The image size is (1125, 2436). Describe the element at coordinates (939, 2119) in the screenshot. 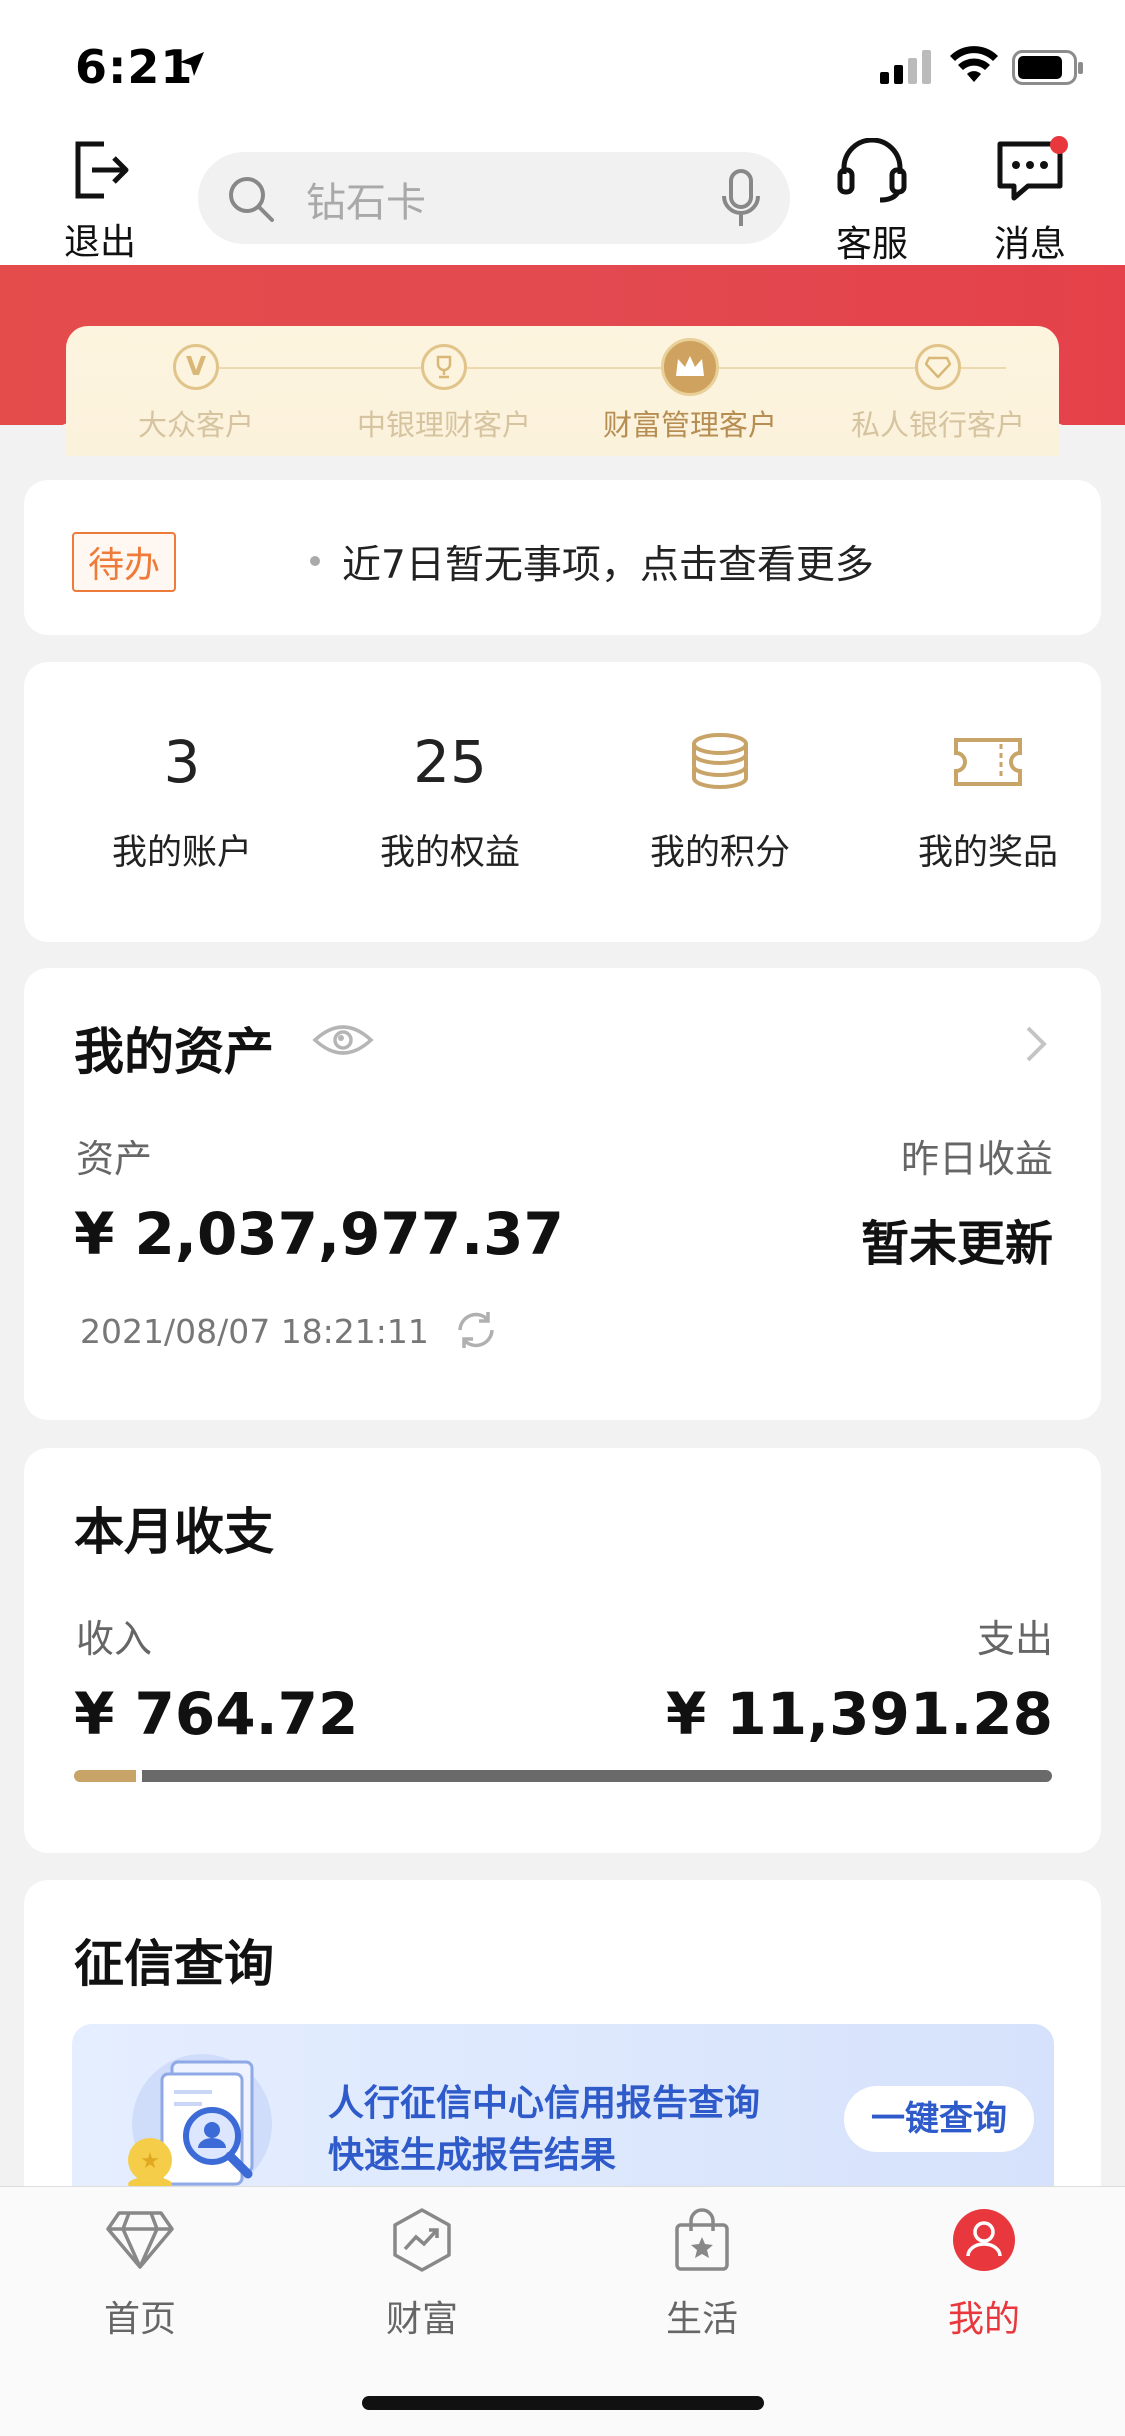

I see `one-click-query-button: 一键查询` at that location.